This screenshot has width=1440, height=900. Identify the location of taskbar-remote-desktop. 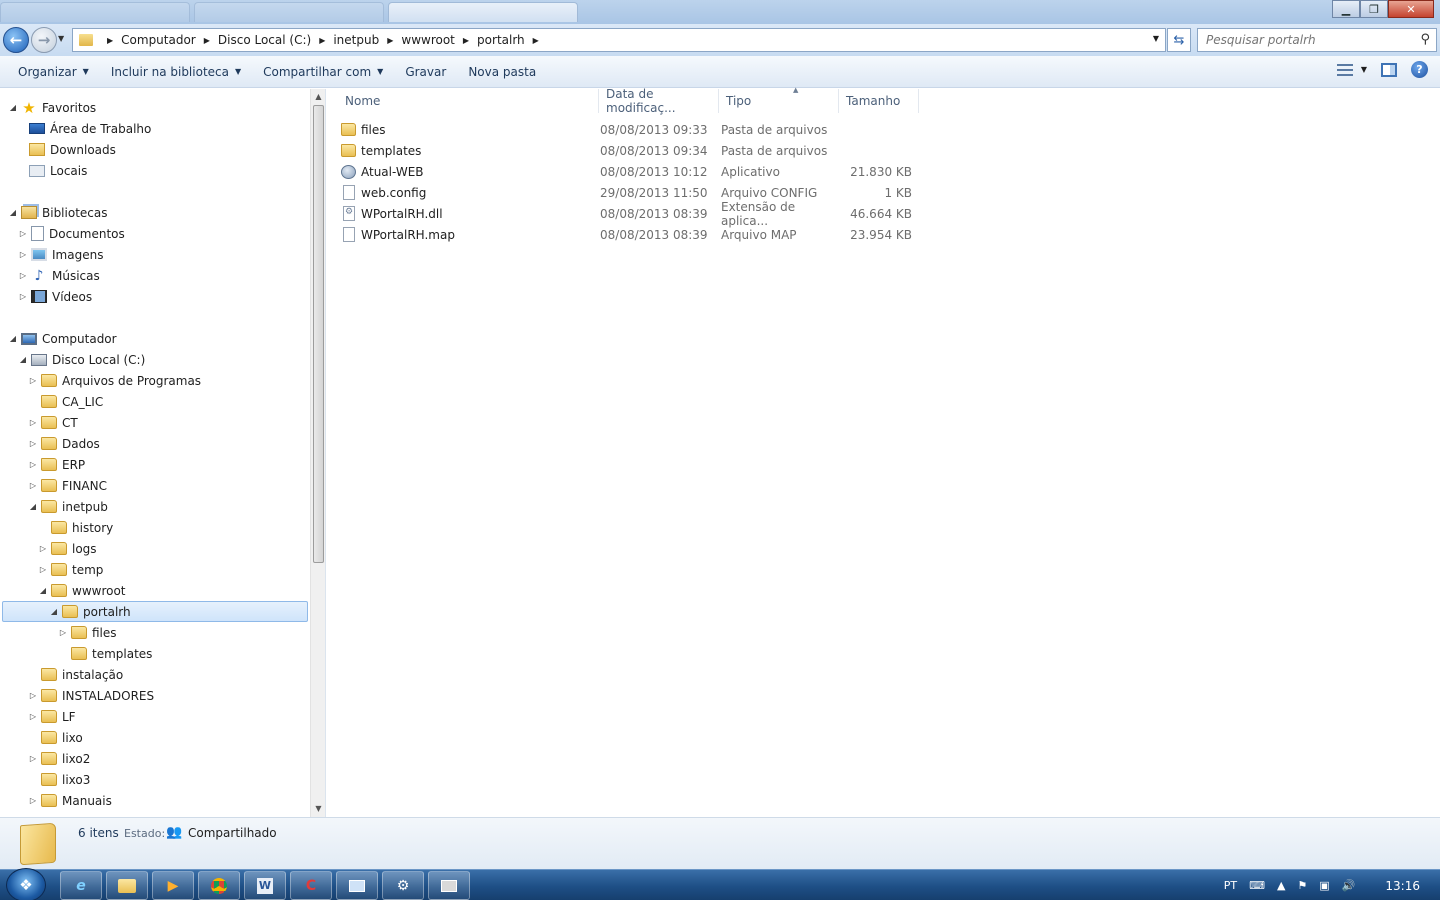
(357, 885).